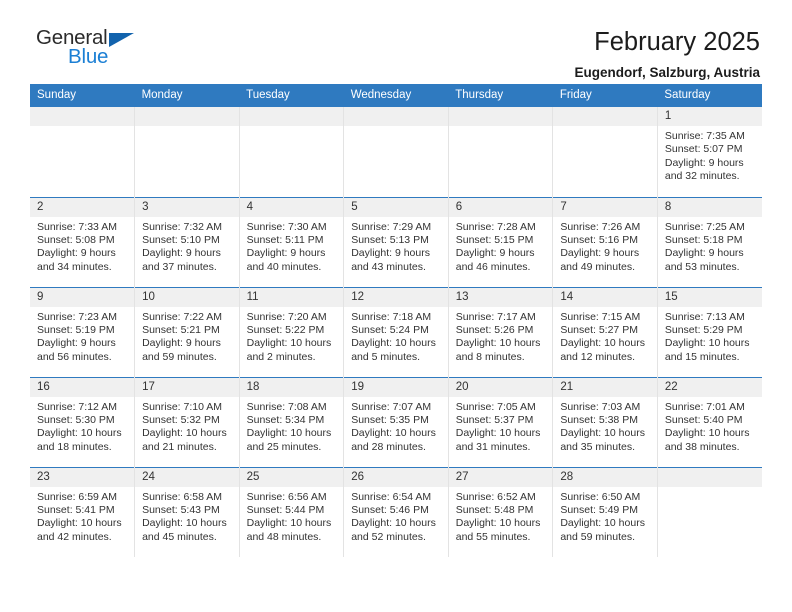  What do you see at coordinates (285, 509) in the screenshot?
I see `sunset-time: Sunset: 5:44 PM` at bounding box center [285, 509].